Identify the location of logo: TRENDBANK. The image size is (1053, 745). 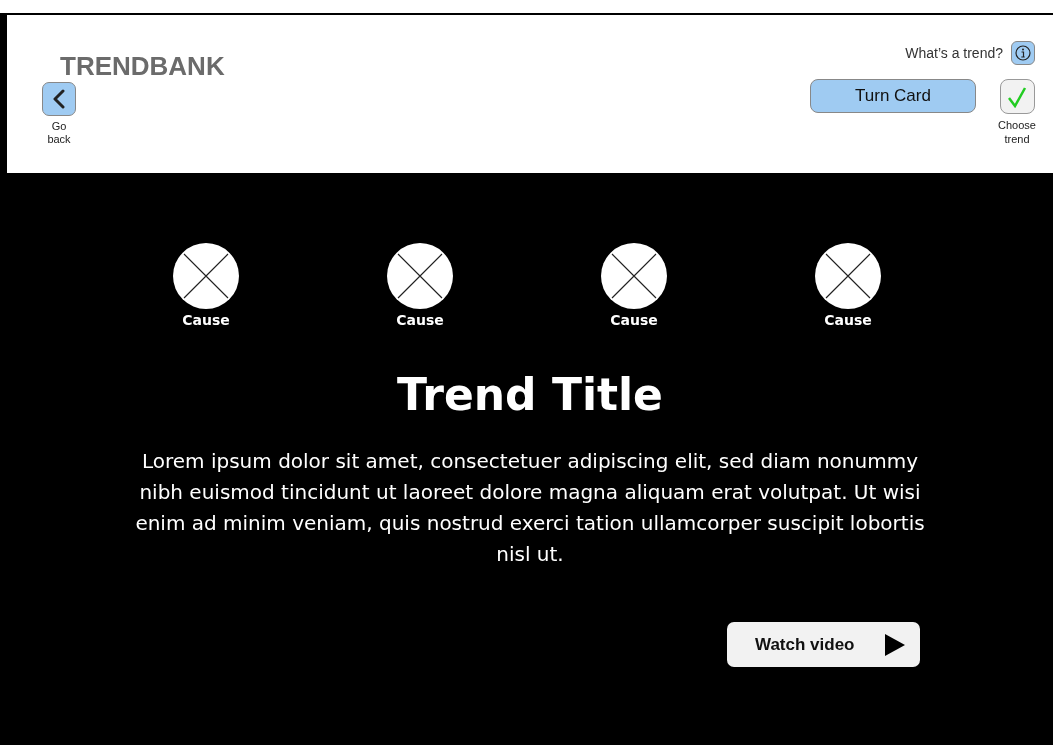
(142, 66).